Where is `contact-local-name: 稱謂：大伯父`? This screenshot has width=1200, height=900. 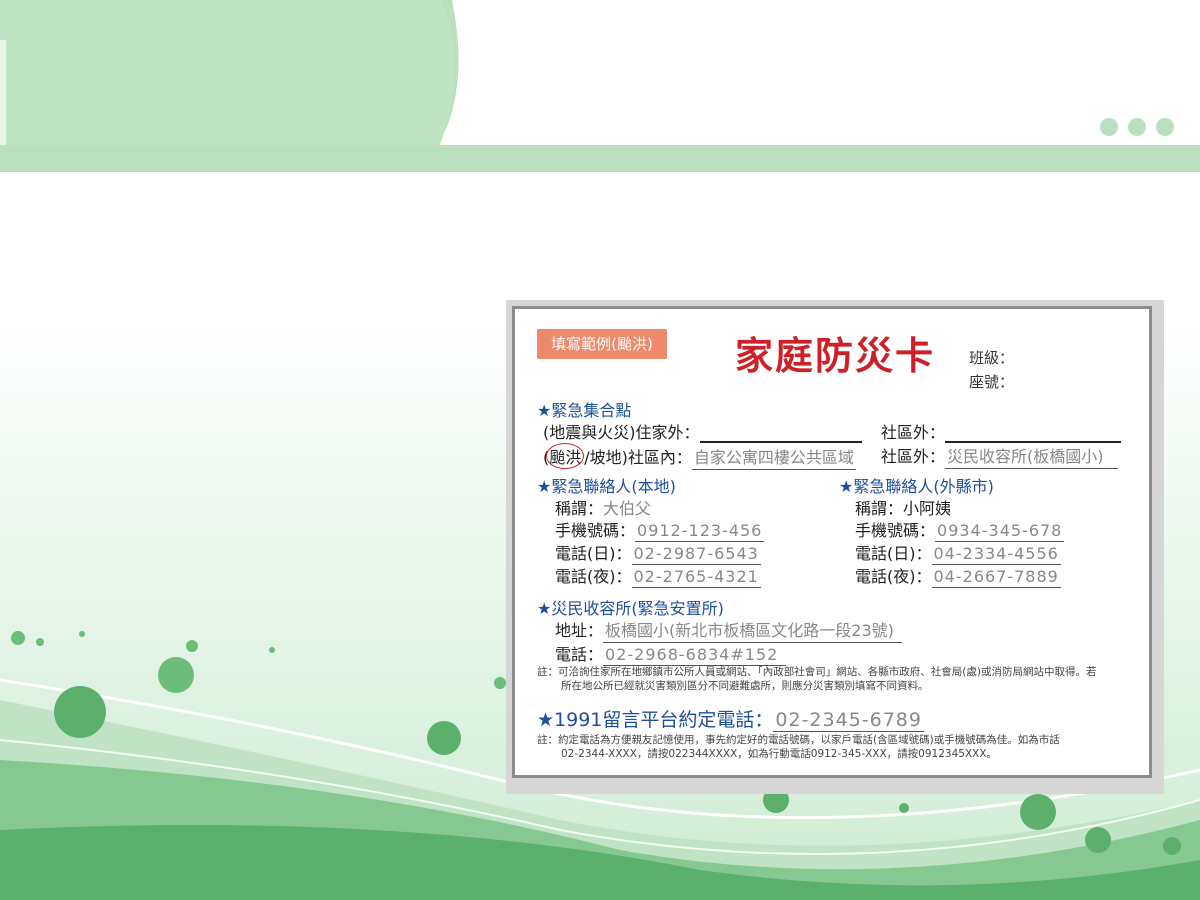
contact-local-name: 稱謂：大伯父 is located at coordinates (603, 507).